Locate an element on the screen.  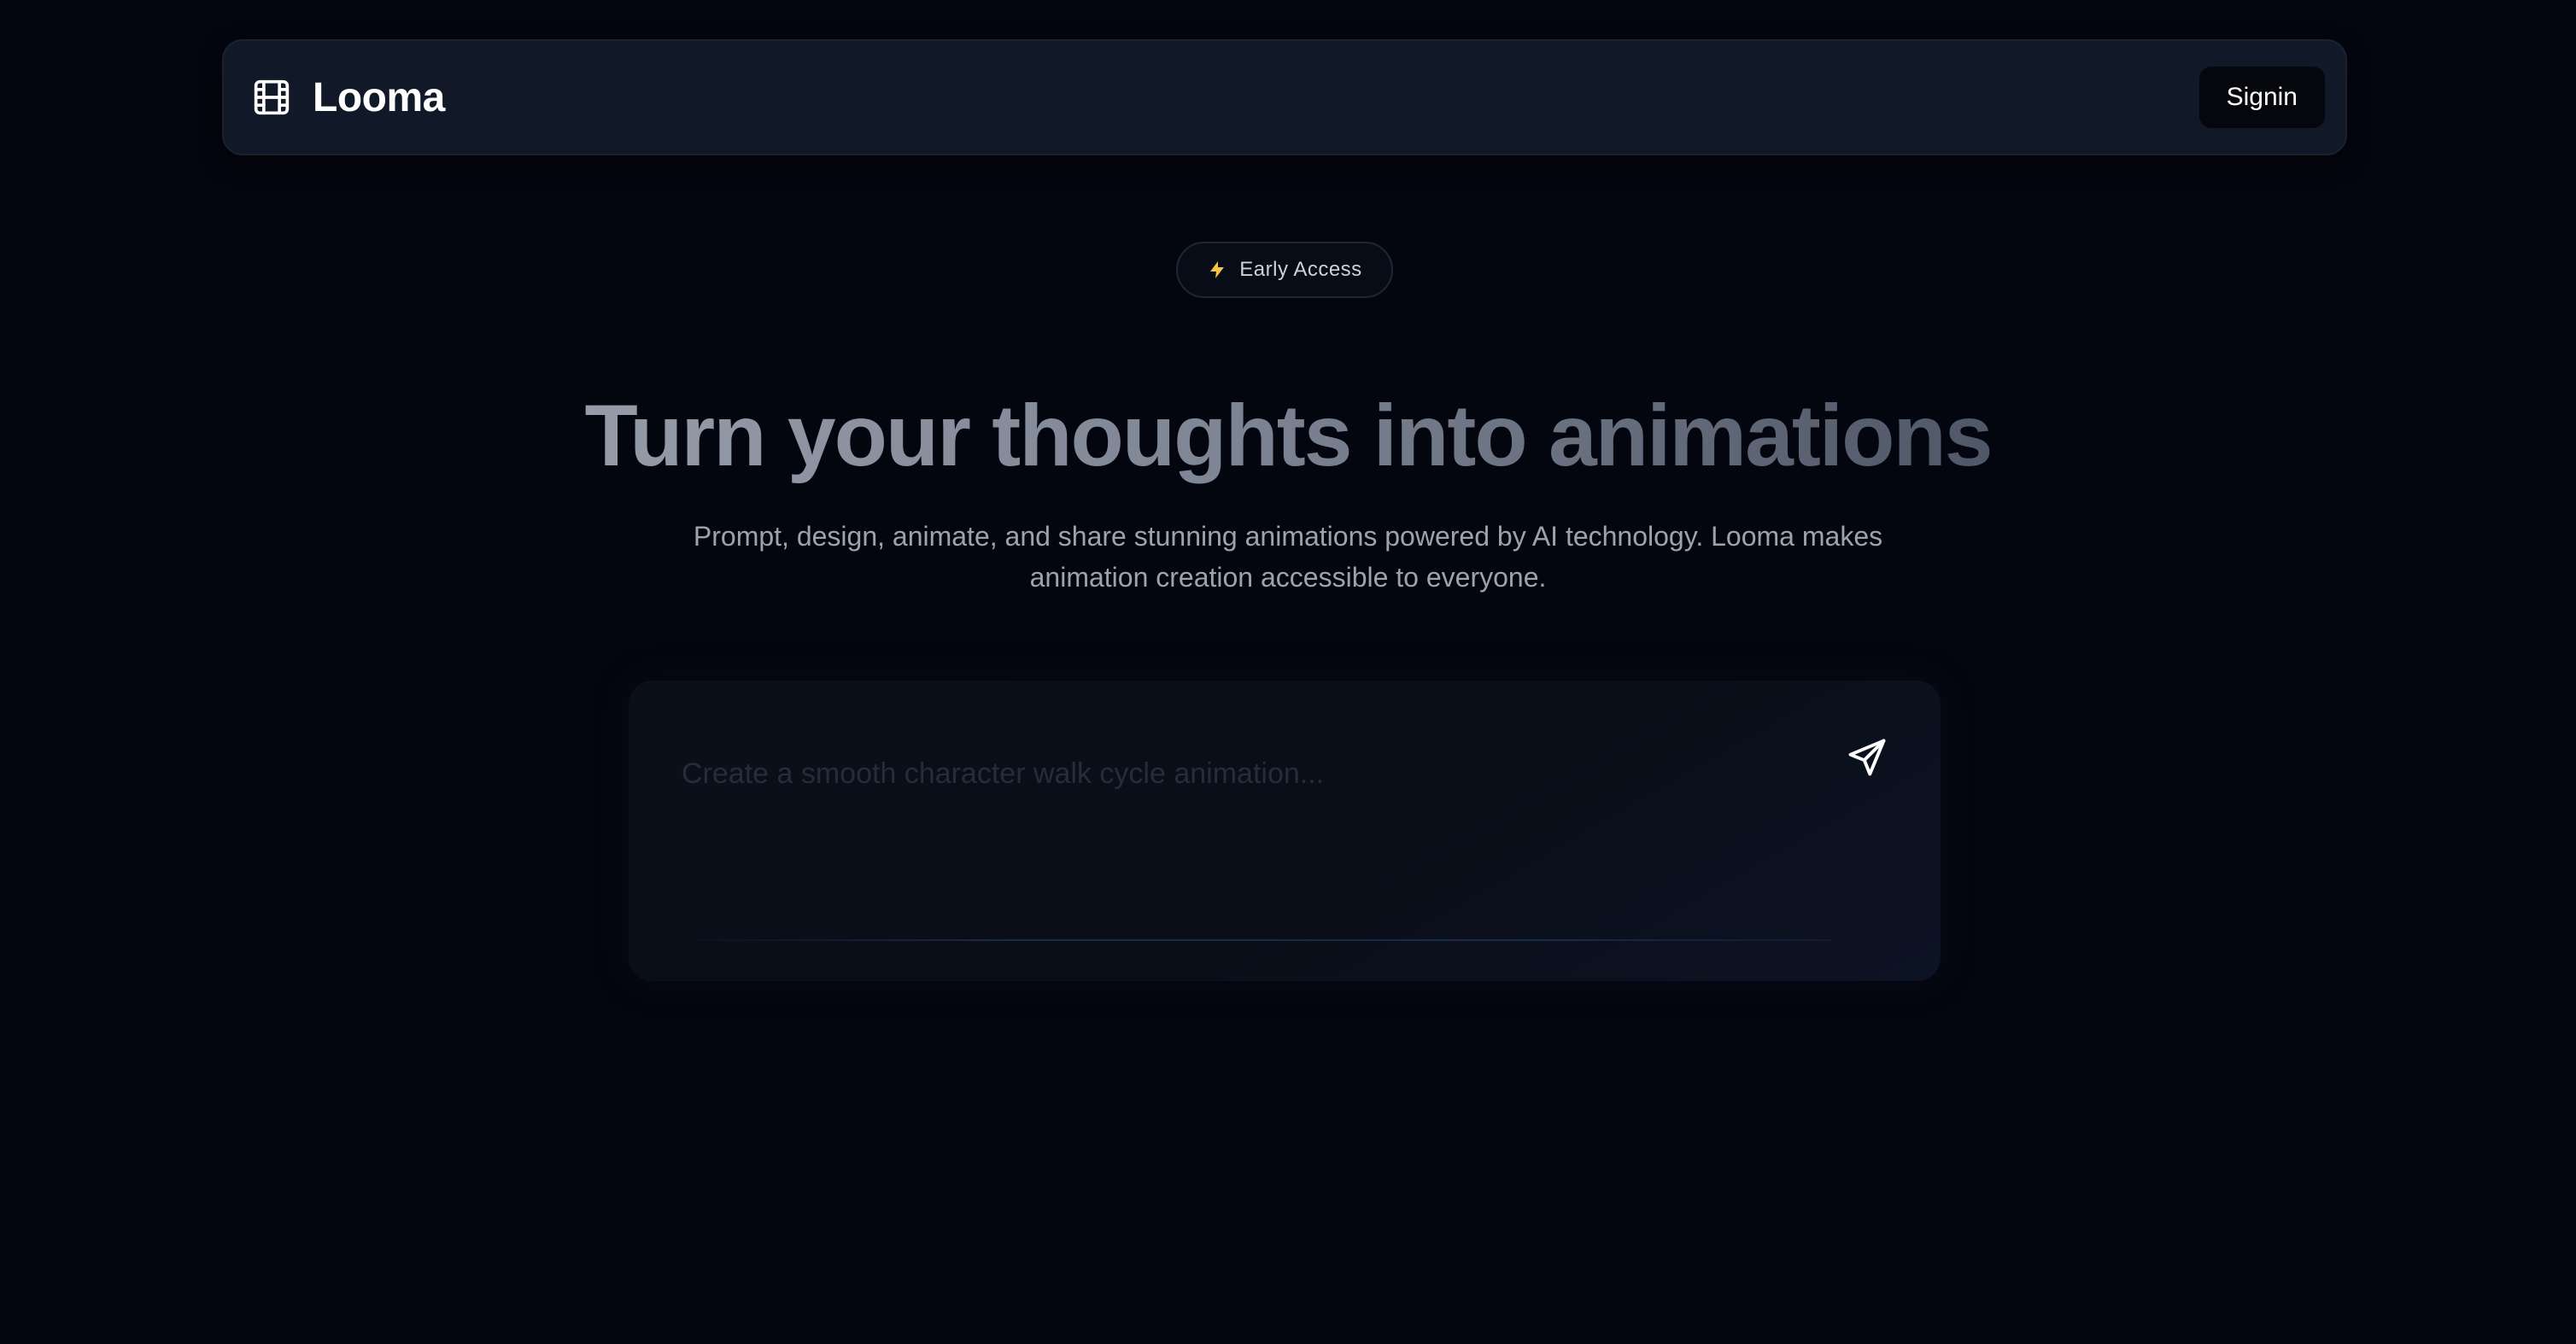
navbar: Looma Signin is located at coordinates (1284, 97).